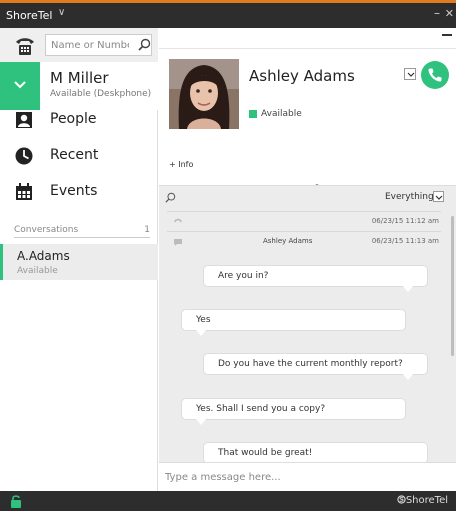  What do you see at coordinates (37, 271) in the screenshot?
I see `conversation-status: Available` at bounding box center [37, 271].